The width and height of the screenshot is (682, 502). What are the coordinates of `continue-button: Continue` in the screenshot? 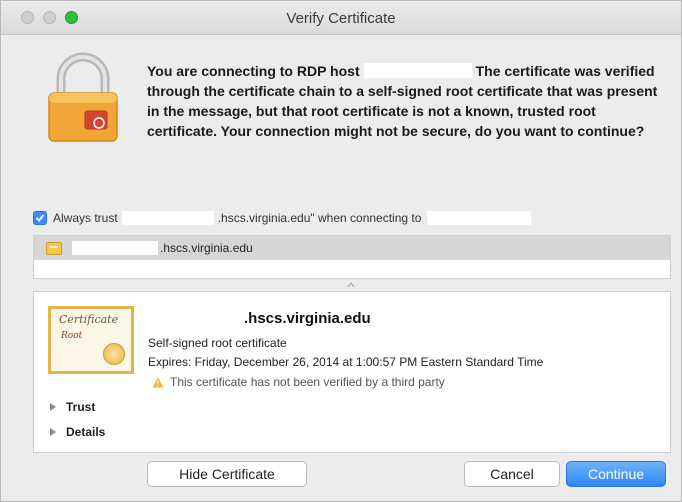 It's located at (616, 474).